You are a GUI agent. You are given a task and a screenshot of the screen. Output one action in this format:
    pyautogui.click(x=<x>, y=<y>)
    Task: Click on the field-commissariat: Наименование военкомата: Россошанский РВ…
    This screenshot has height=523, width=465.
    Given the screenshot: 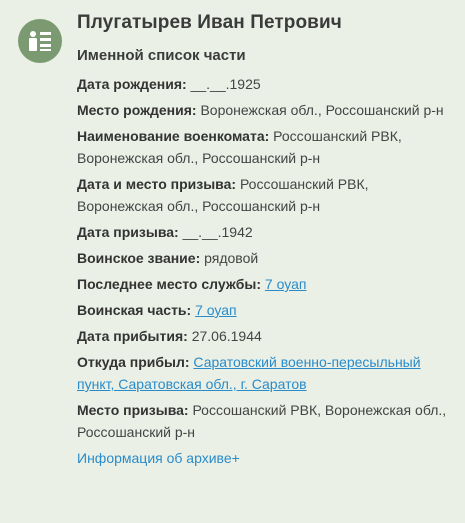 What is the action you would take?
    pyautogui.click(x=264, y=147)
    